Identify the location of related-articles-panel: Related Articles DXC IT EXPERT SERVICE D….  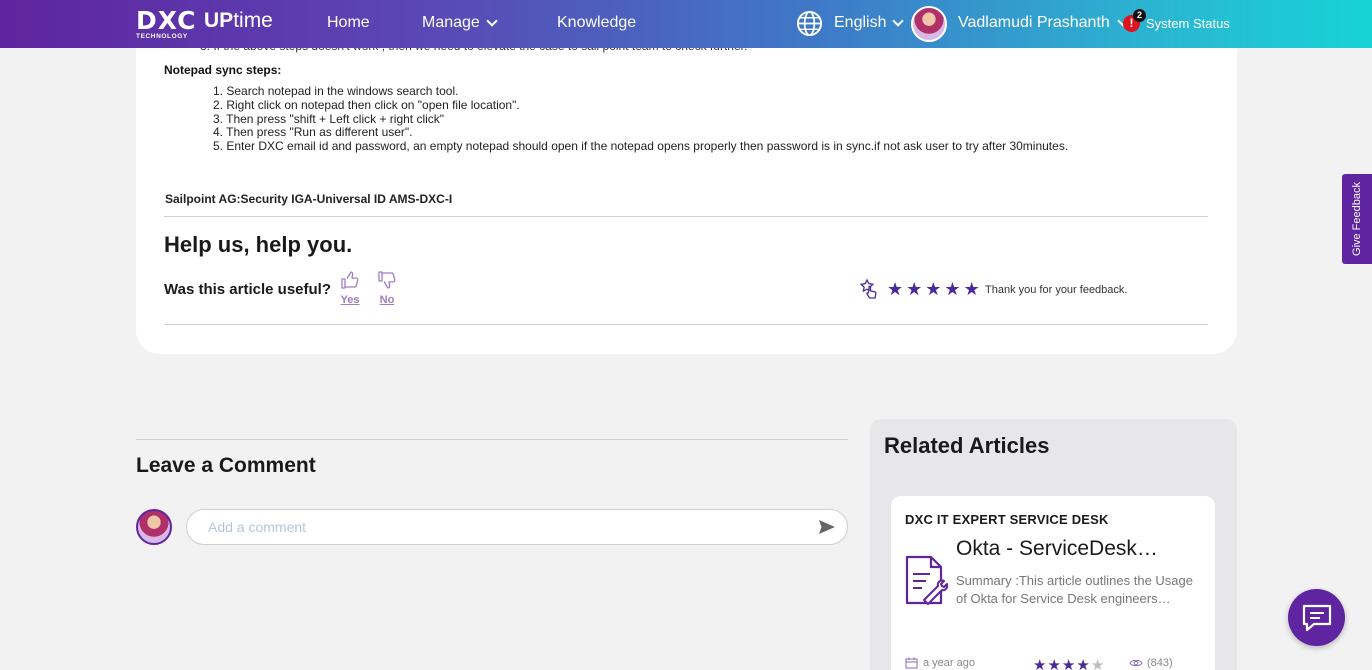
(1053, 544).